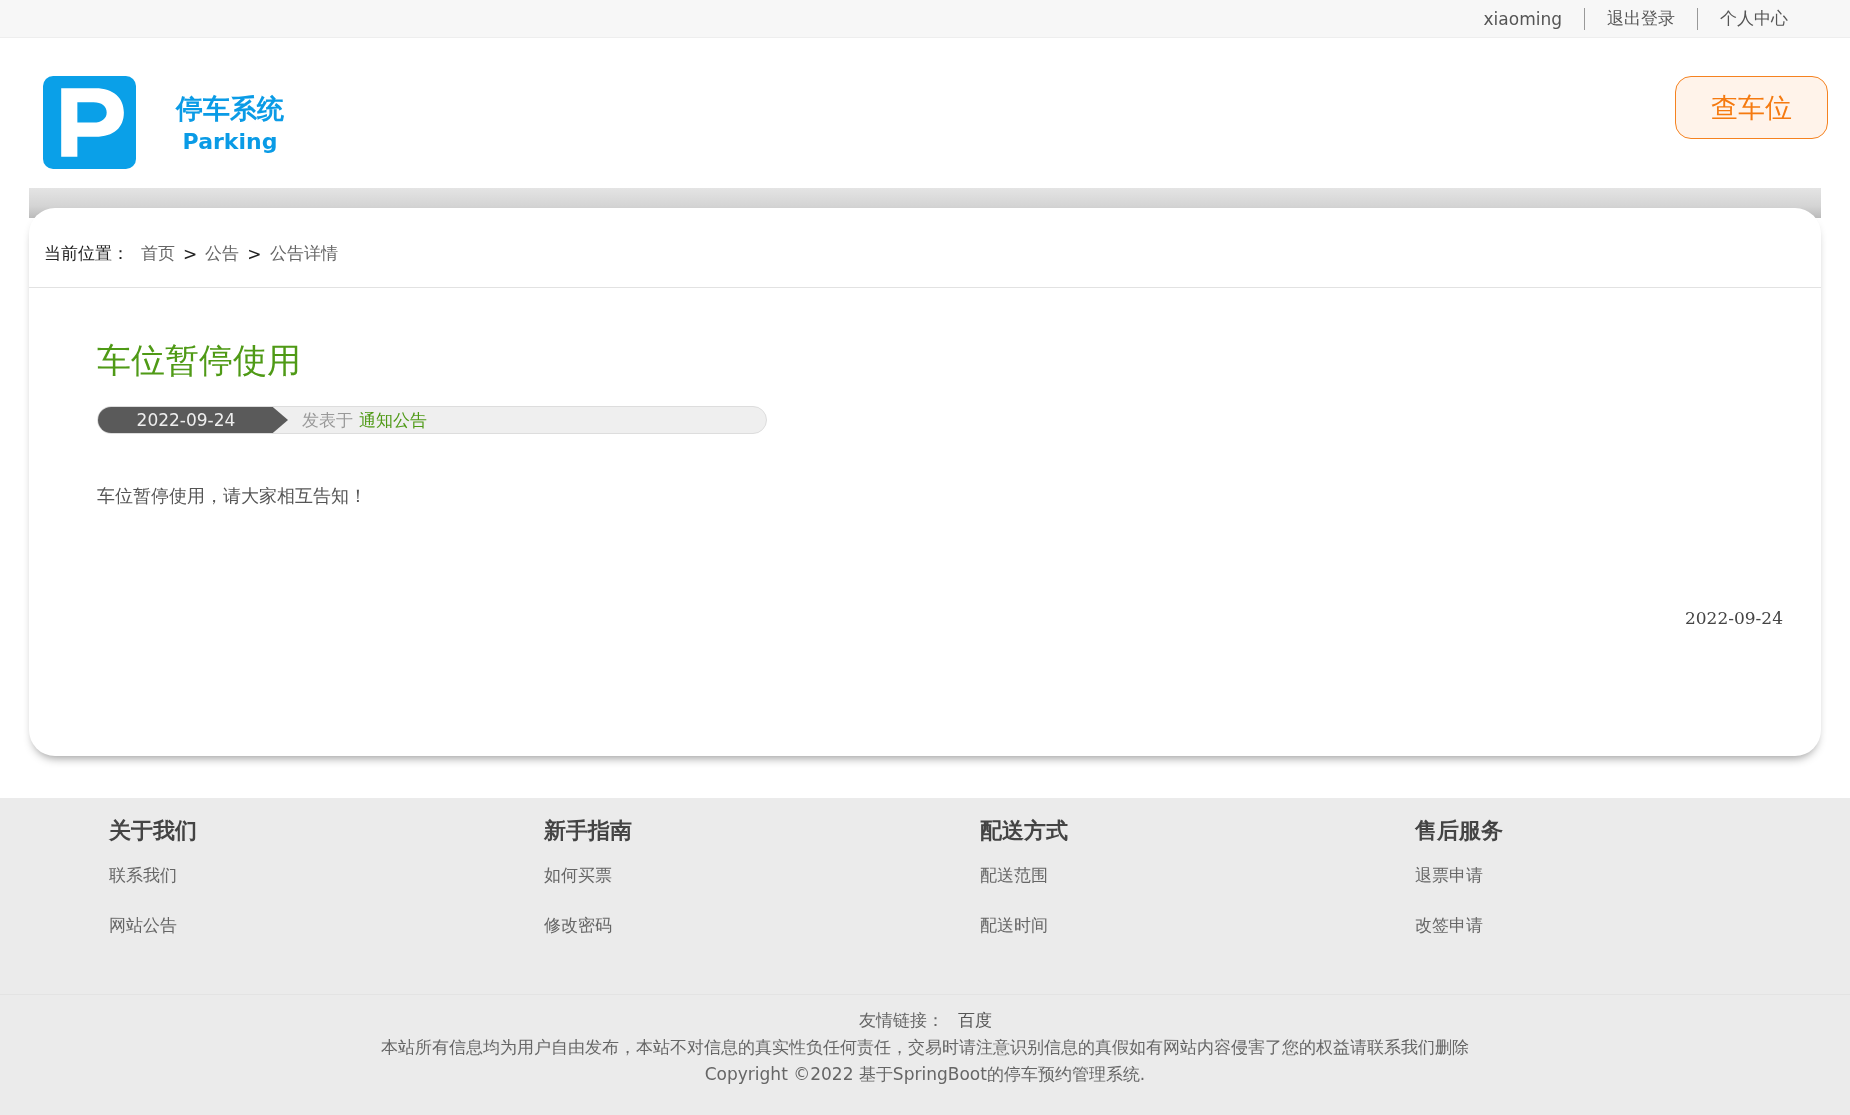 Image resolution: width=1850 pixels, height=1115 pixels. Describe the element at coordinates (1734, 618) in the screenshot. I see `article-date: 2022-09-24` at that location.